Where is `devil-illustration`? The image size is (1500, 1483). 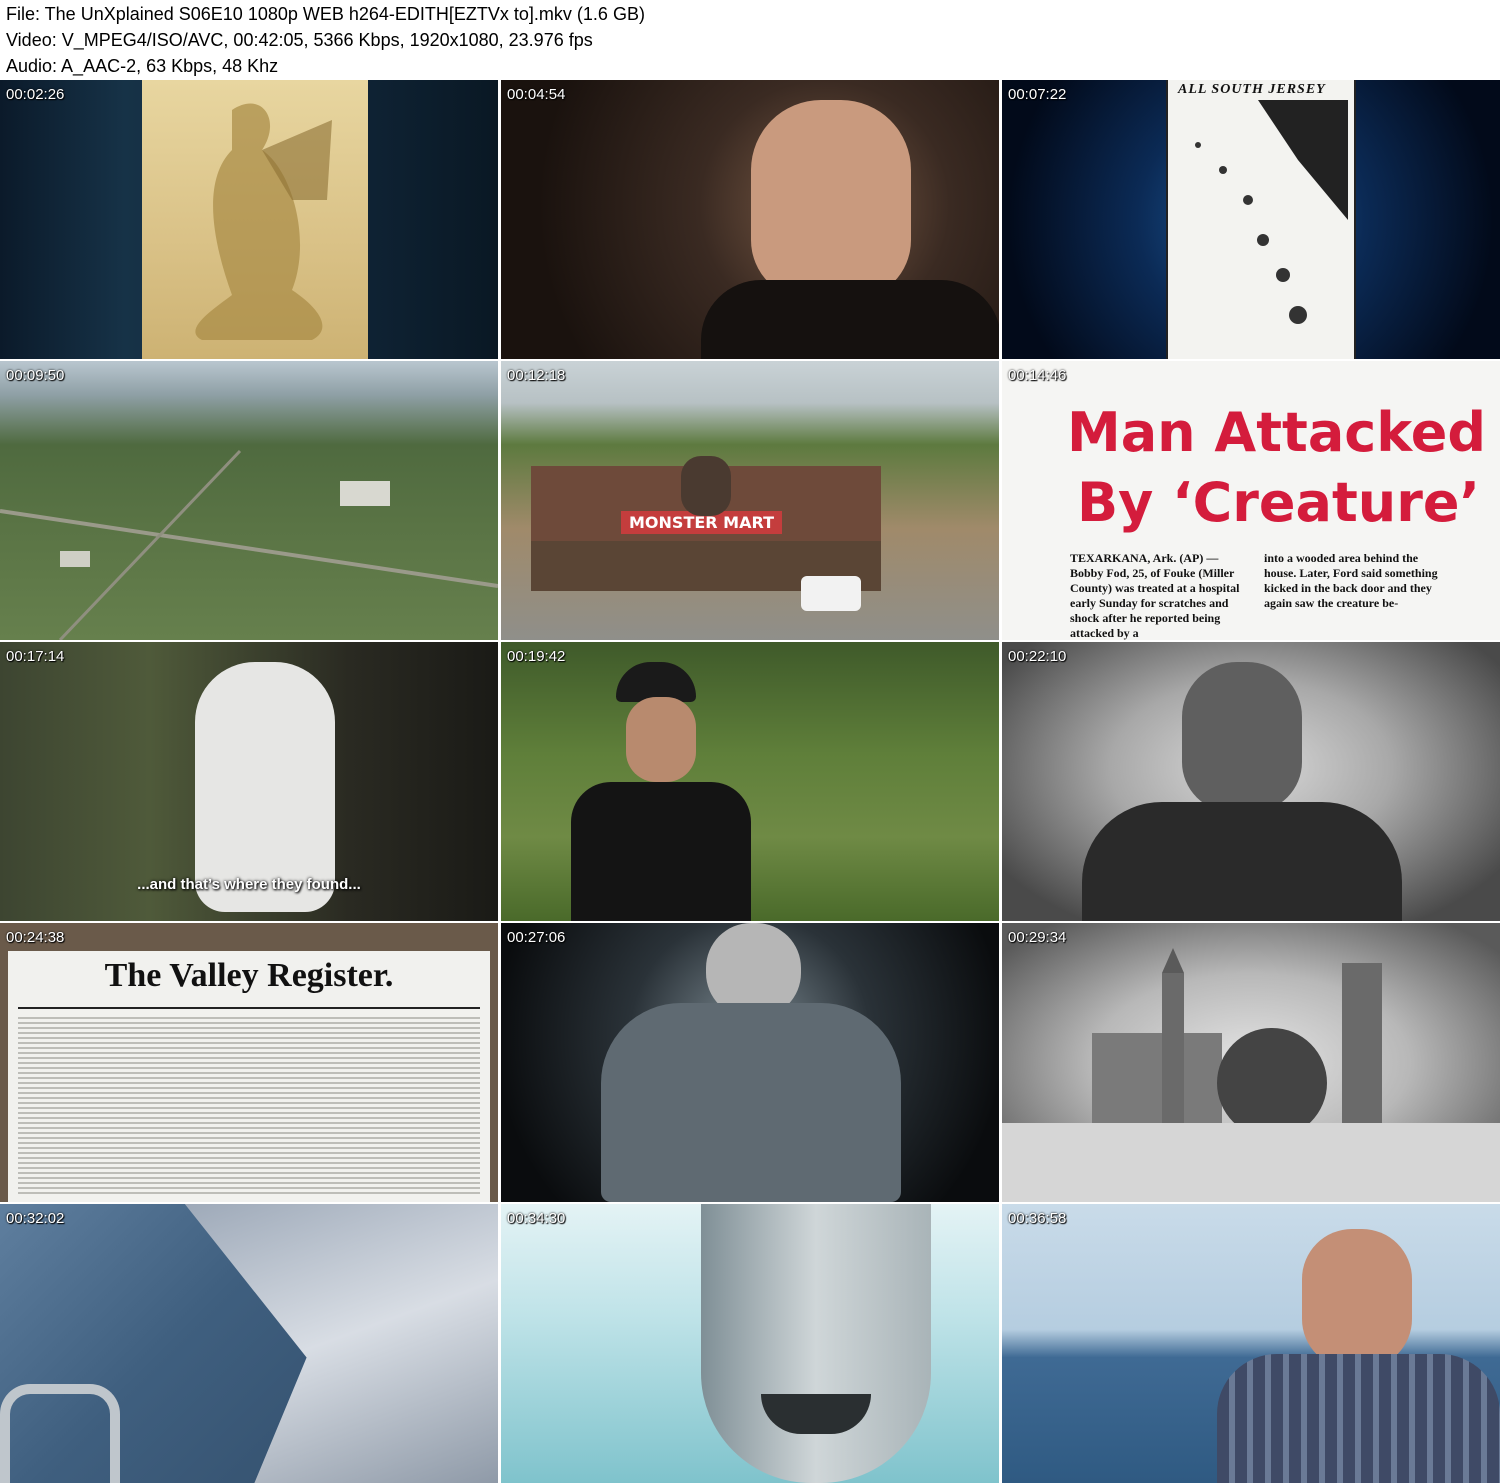
devil-illustration is located at coordinates (255, 219).